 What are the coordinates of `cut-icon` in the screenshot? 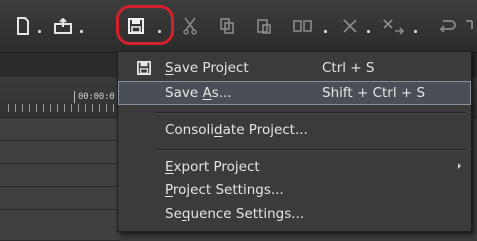 It's located at (190, 26).